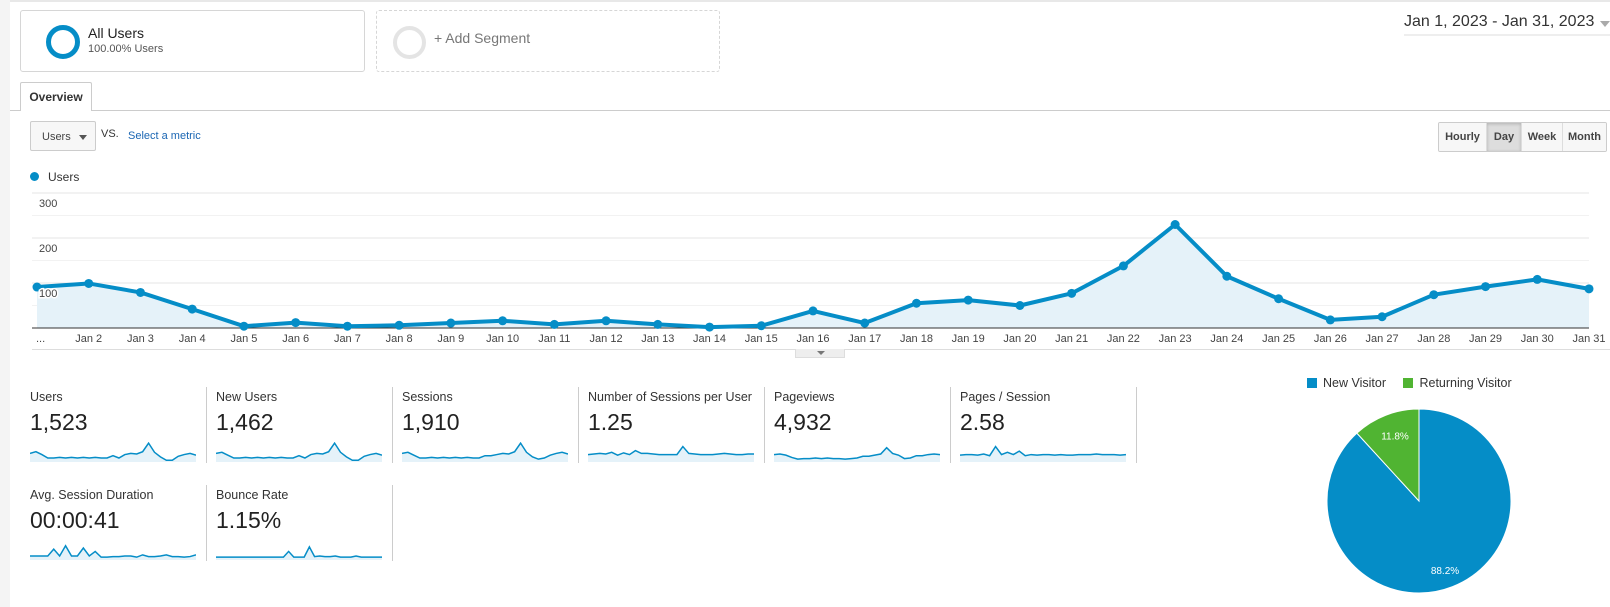 This screenshot has height=607, width=1610. What do you see at coordinates (126, 49) in the screenshot?
I see `segment-subtitle: 100.00% Users` at bounding box center [126, 49].